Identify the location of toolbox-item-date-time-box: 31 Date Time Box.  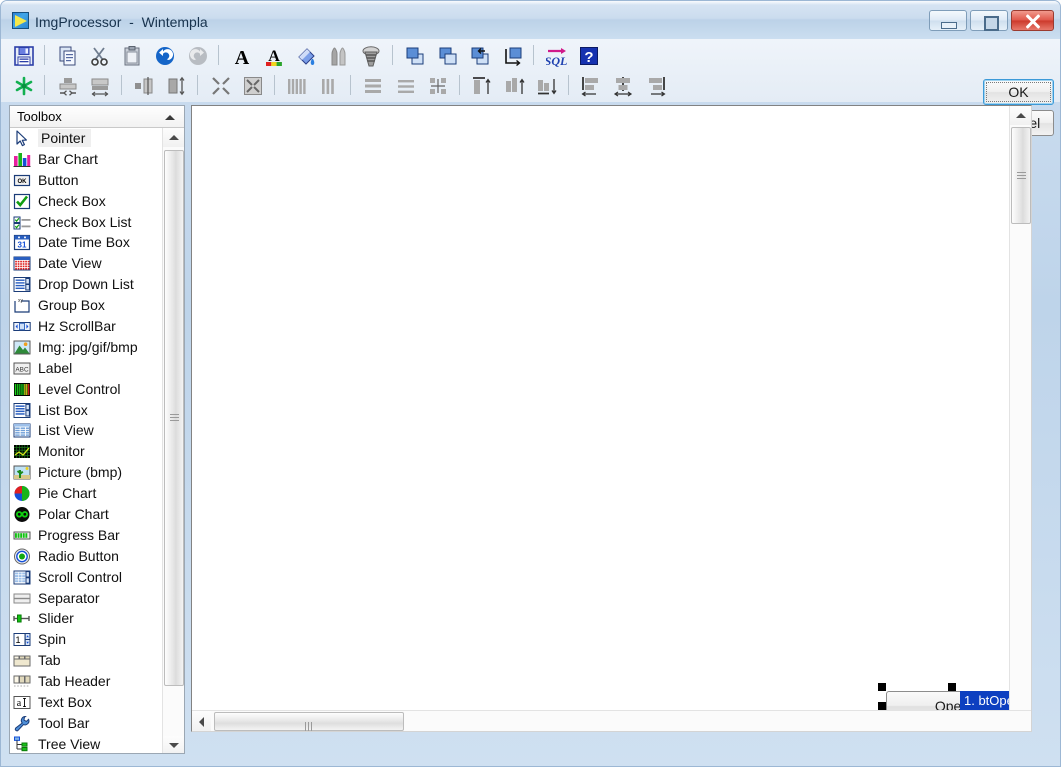
(86, 242).